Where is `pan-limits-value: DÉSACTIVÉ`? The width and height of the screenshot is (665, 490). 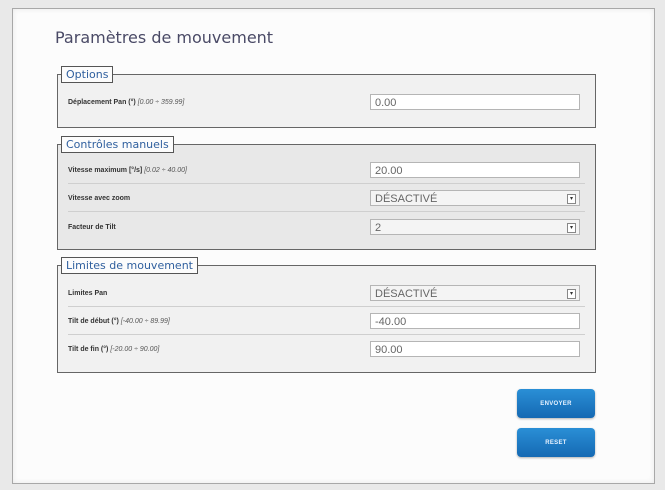
pan-limits-value: DÉSACTIVÉ is located at coordinates (406, 294).